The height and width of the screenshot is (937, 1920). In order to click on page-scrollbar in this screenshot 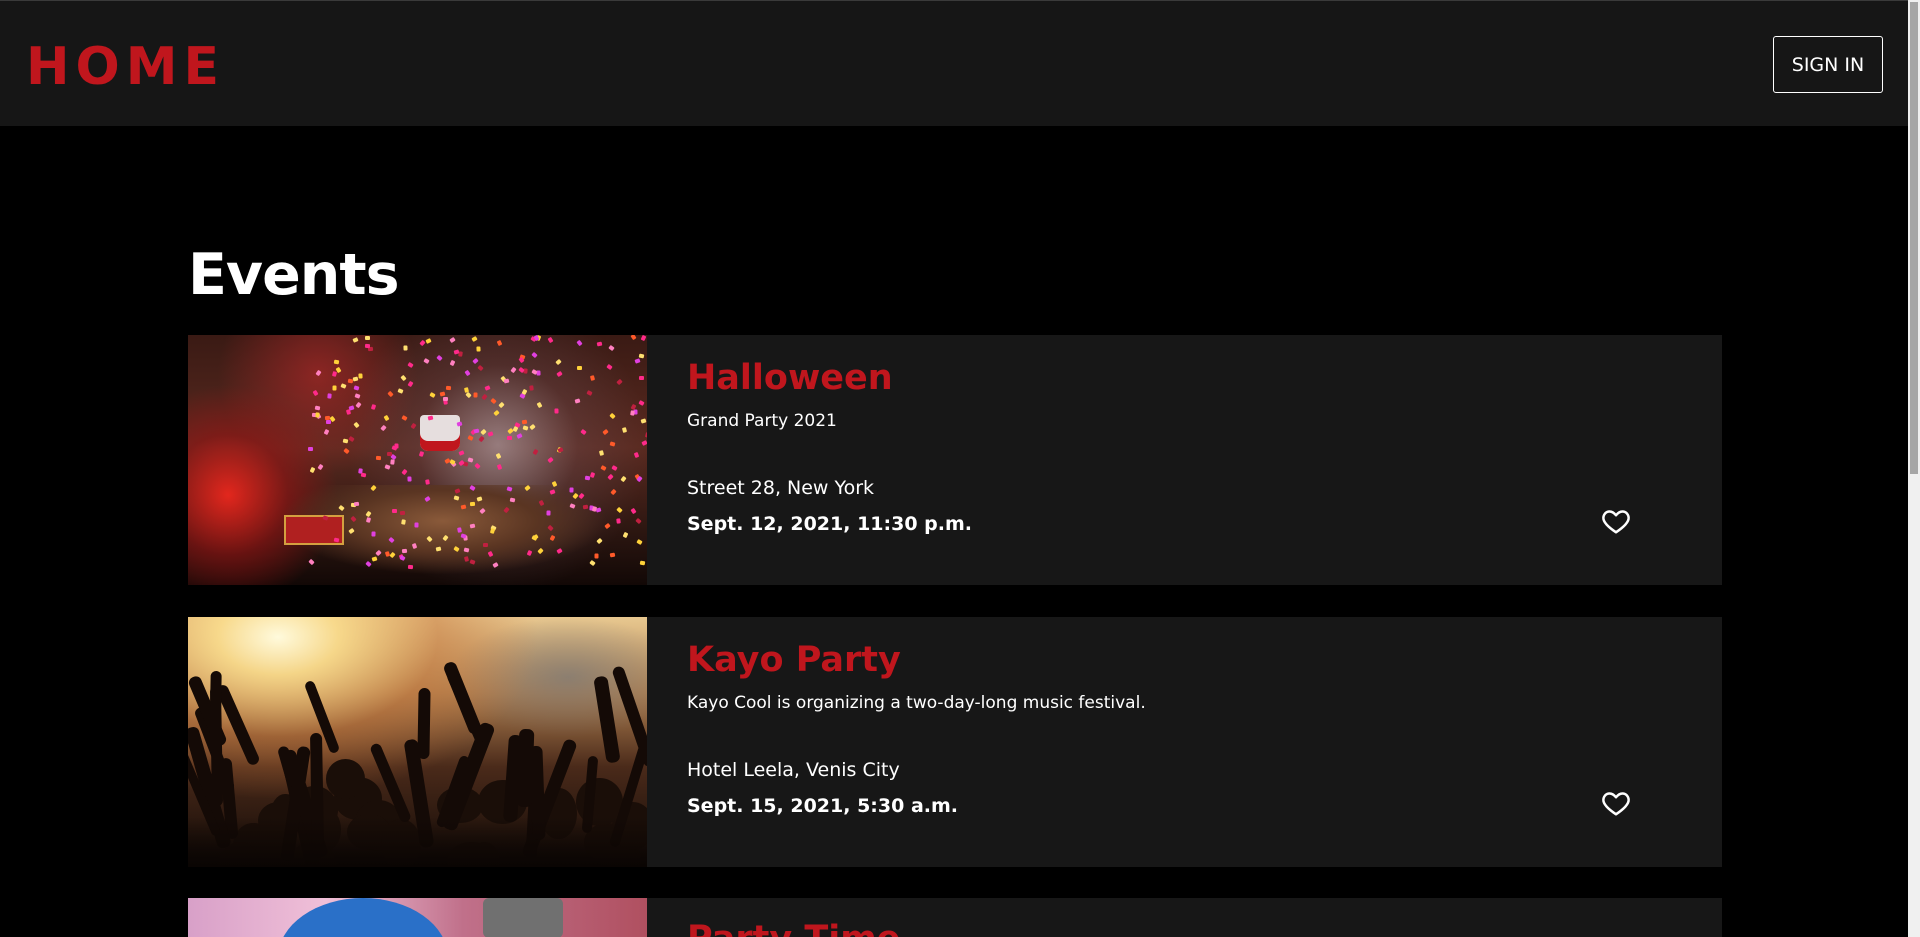, I will do `click(1914, 468)`.